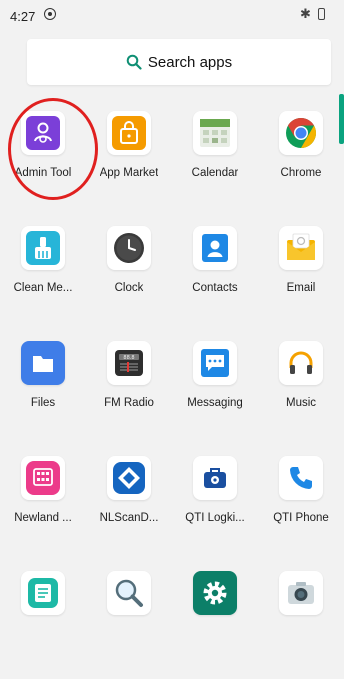 The width and height of the screenshot is (344, 679). What do you see at coordinates (128, 358) in the screenshot?
I see `svg-text: 88.8` at bounding box center [128, 358].